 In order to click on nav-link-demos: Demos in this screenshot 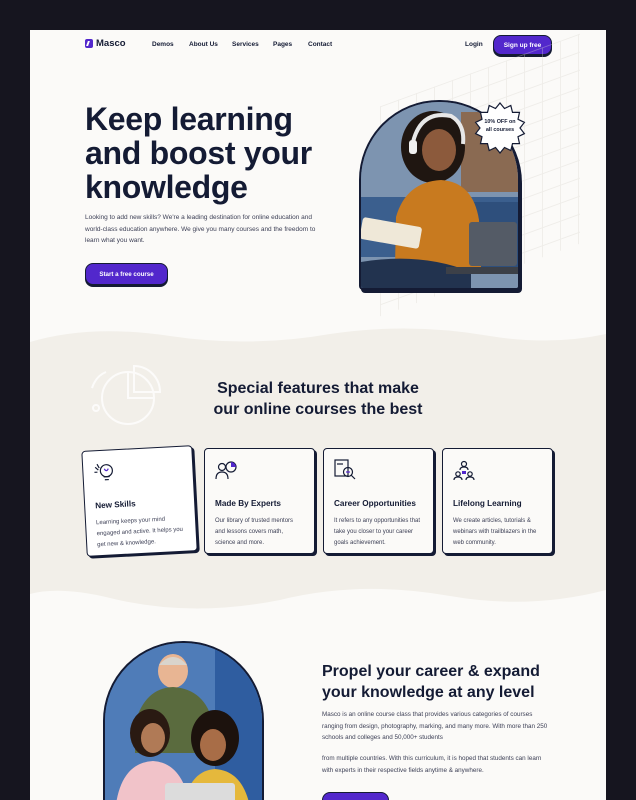, I will do `click(163, 44)`.